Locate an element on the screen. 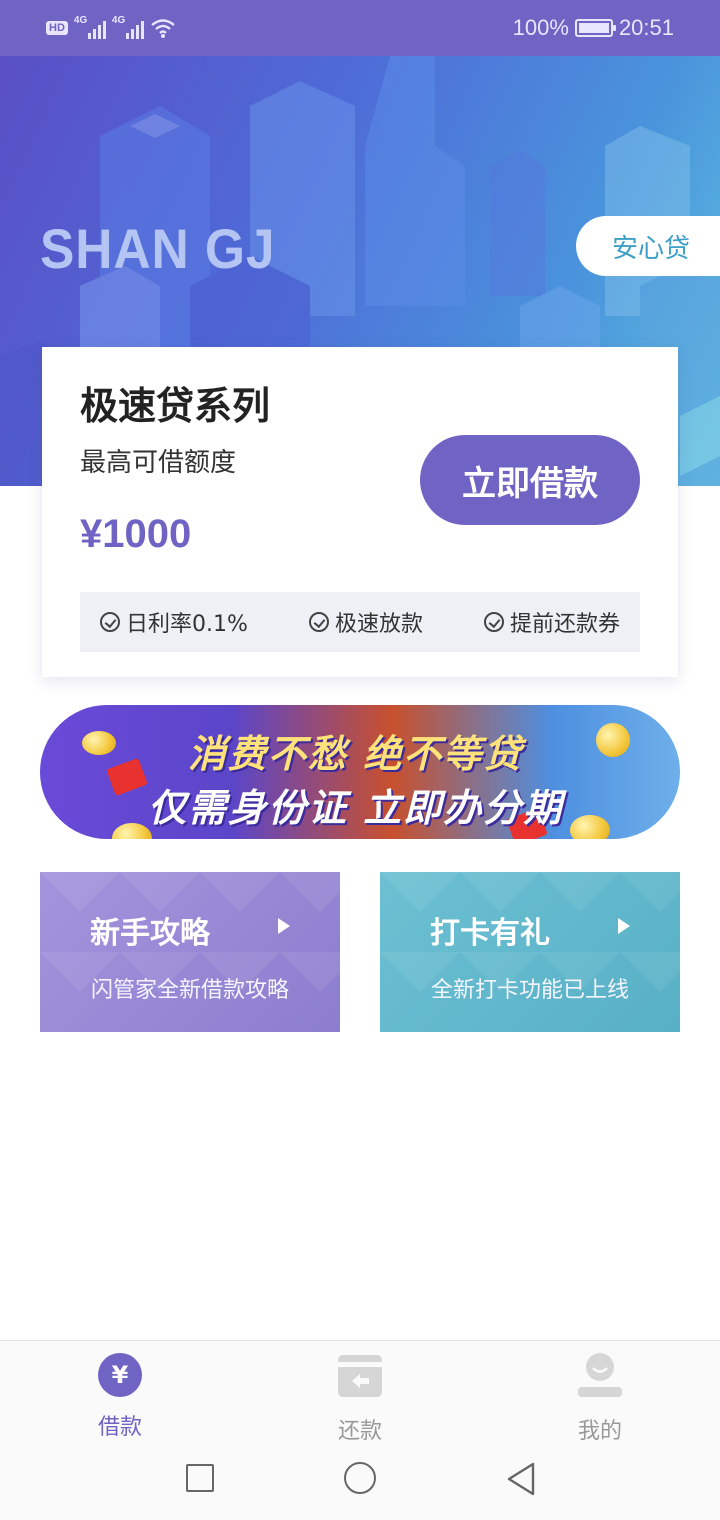 The height and width of the screenshot is (1520, 720). status-left: HD 4G 4G is located at coordinates (111, 28).